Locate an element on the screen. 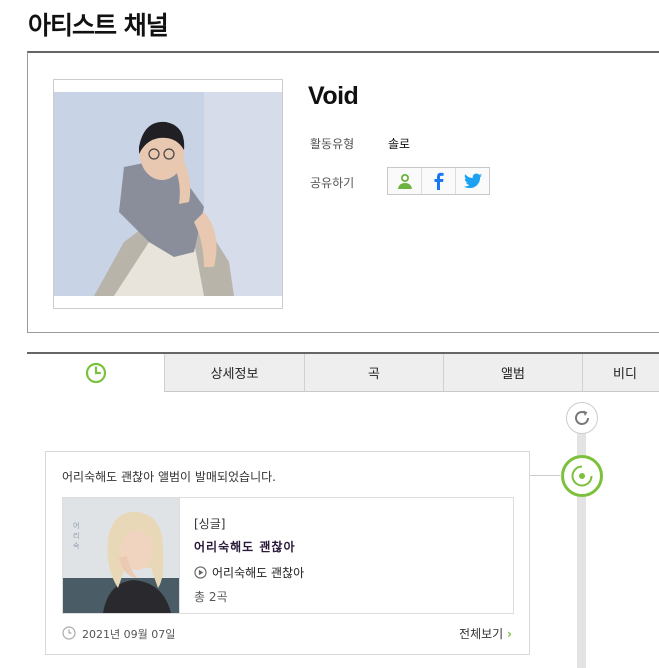 This screenshot has height=668, width=659. artist-photo is located at coordinates (168, 194).